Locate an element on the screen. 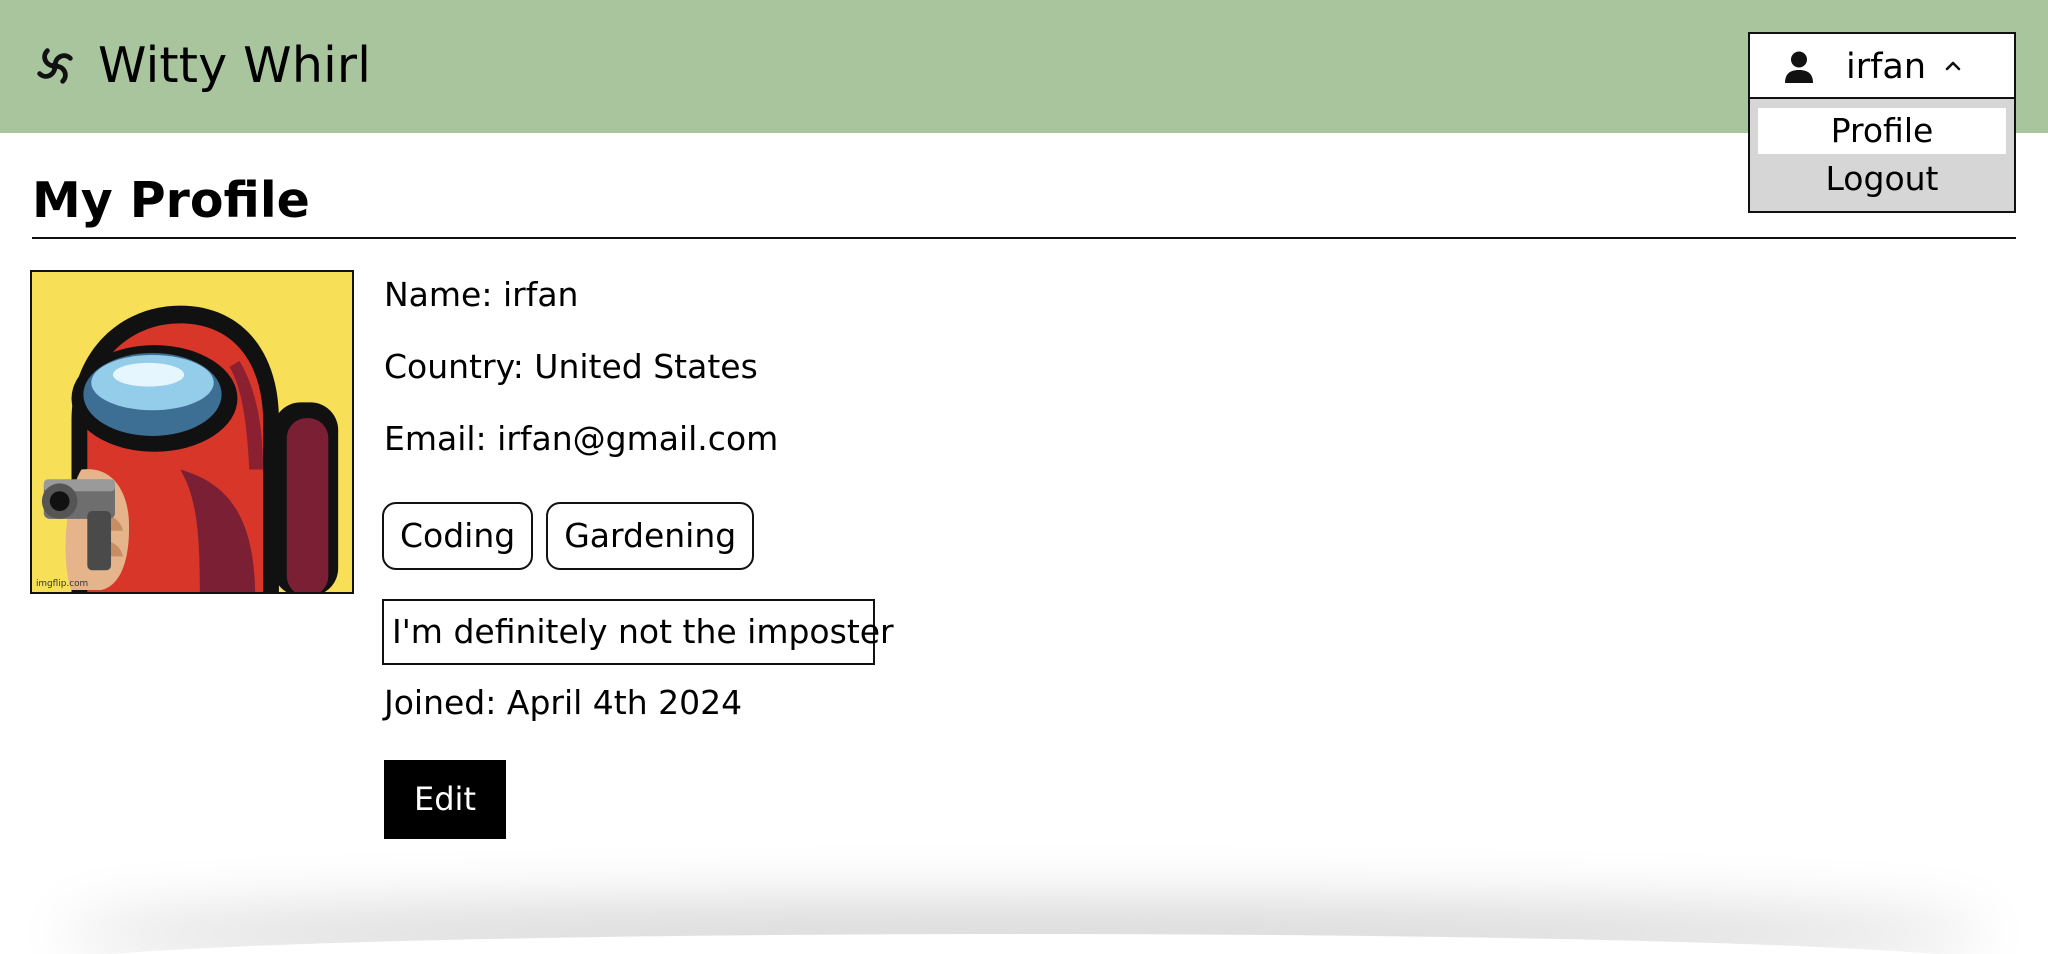 The height and width of the screenshot is (954, 2048). avatar: imgflip.com is located at coordinates (192, 432).